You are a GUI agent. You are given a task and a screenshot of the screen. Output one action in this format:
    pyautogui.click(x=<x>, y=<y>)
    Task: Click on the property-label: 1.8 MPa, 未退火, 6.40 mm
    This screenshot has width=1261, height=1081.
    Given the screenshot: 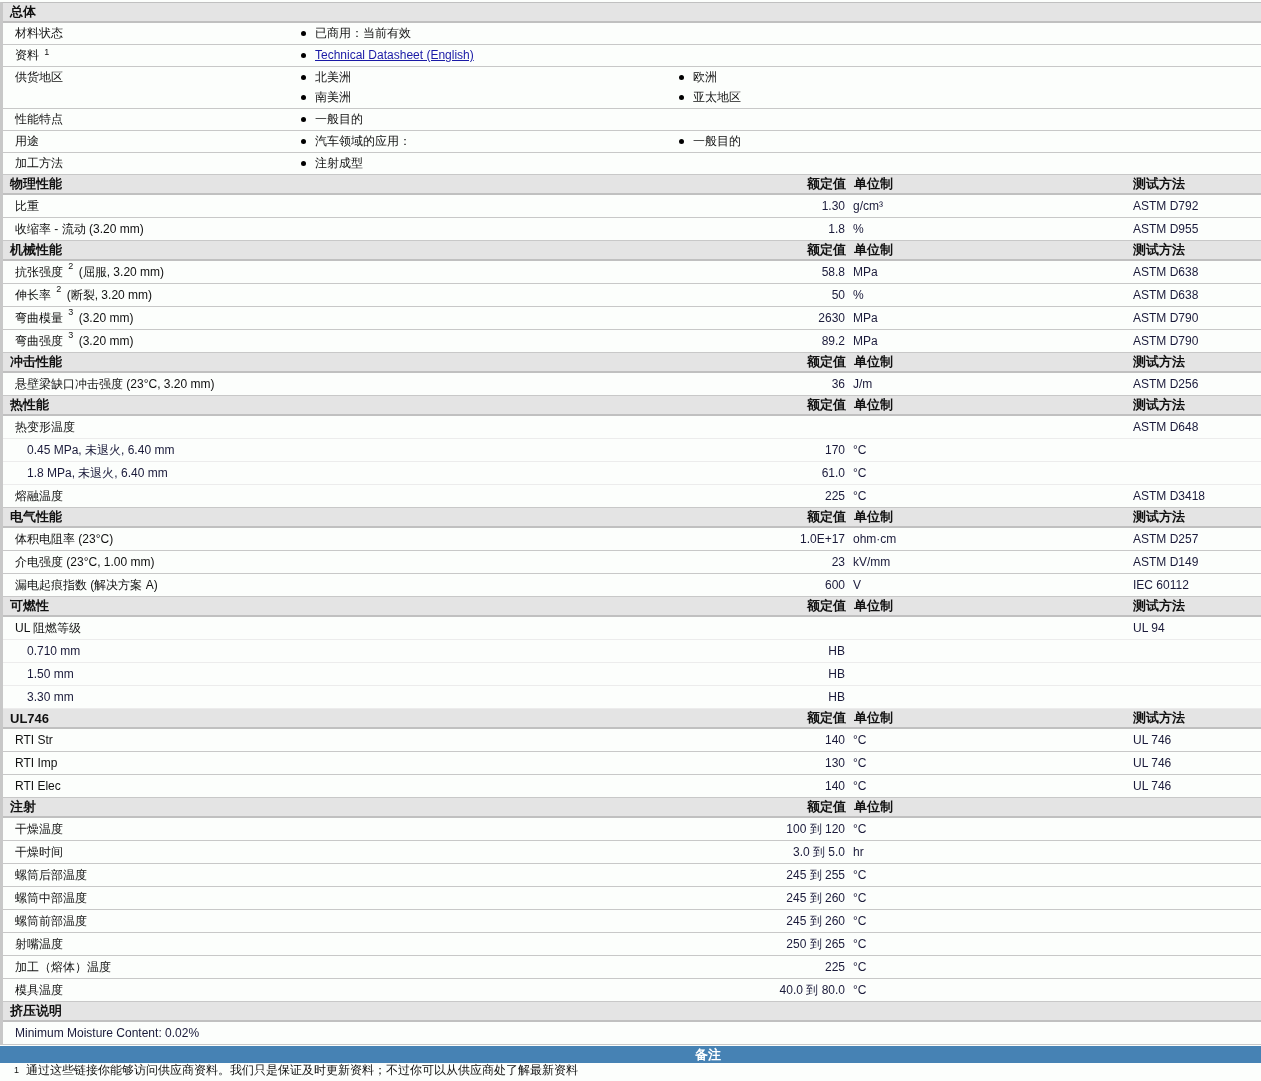 What is the action you would take?
    pyautogui.click(x=97, y=472)
    